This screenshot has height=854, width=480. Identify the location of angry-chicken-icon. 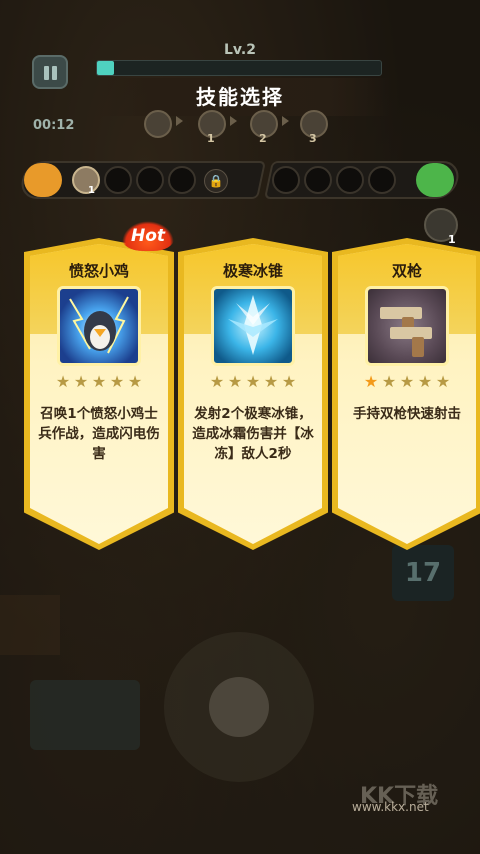
(99, 326).